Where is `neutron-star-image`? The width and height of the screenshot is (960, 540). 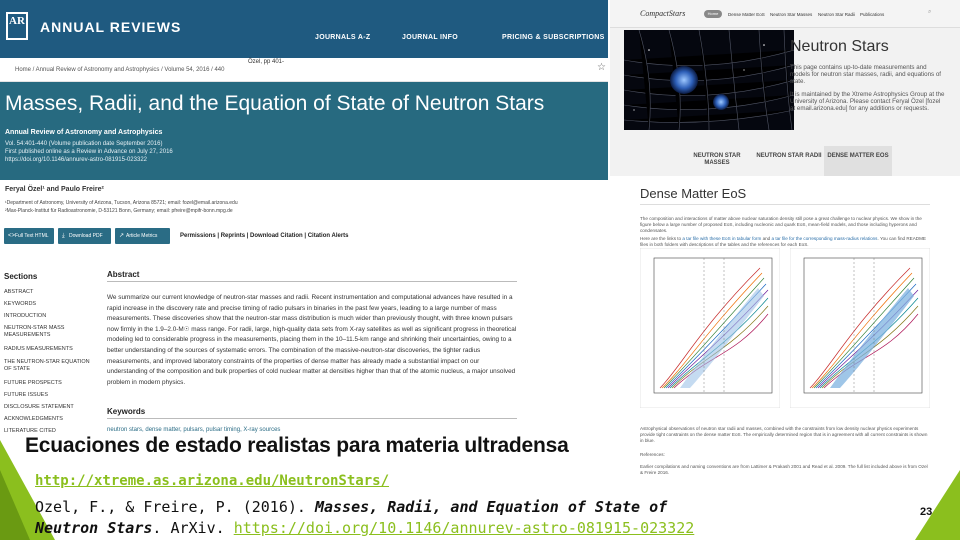 neutron-star-image is located at coordinates (709, 80).